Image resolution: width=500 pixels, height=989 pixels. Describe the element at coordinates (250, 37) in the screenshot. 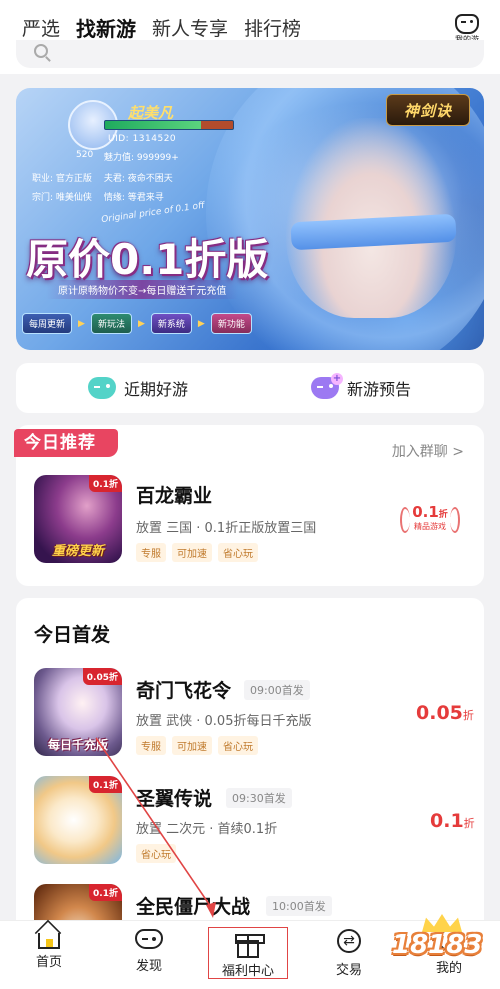

I see `top-bar: 严选 找新游 新人专享 排行榜 我的游戏` at that location.